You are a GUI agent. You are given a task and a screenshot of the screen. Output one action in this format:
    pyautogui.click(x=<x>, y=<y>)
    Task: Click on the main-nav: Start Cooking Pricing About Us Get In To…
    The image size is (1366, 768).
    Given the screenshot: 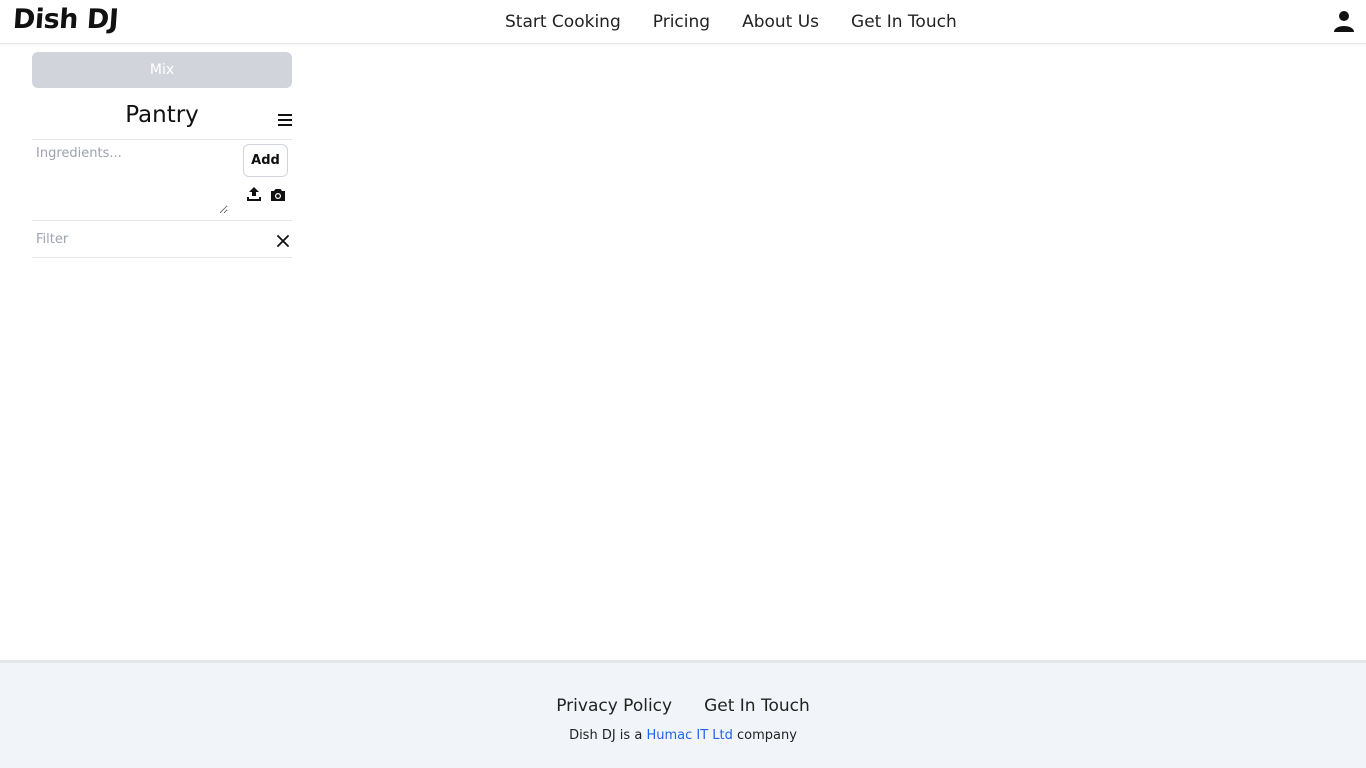 What is the action you would take?
    pyautogui.click(x=731, y=22)
    